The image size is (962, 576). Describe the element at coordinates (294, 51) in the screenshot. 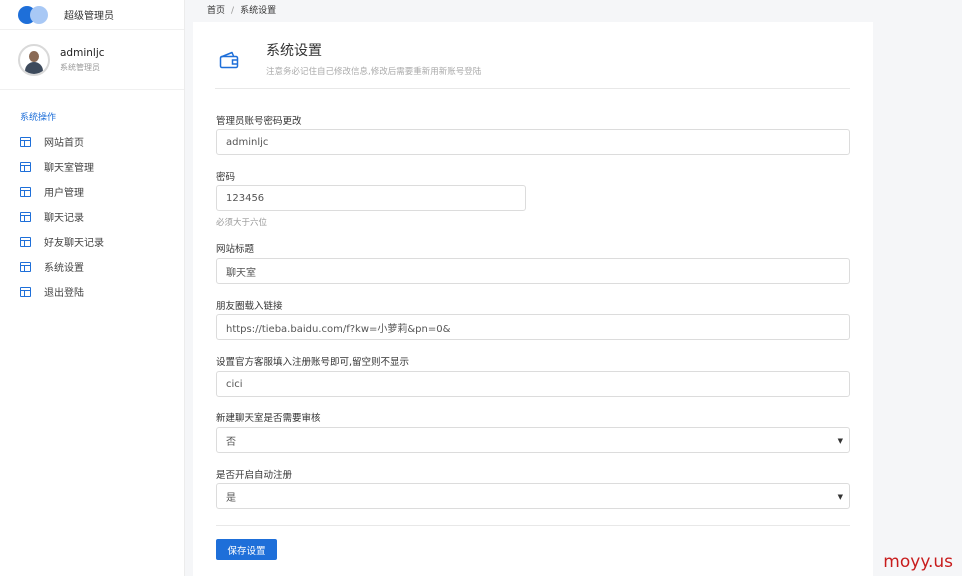

I see `page-title: 系统设置` at that location.